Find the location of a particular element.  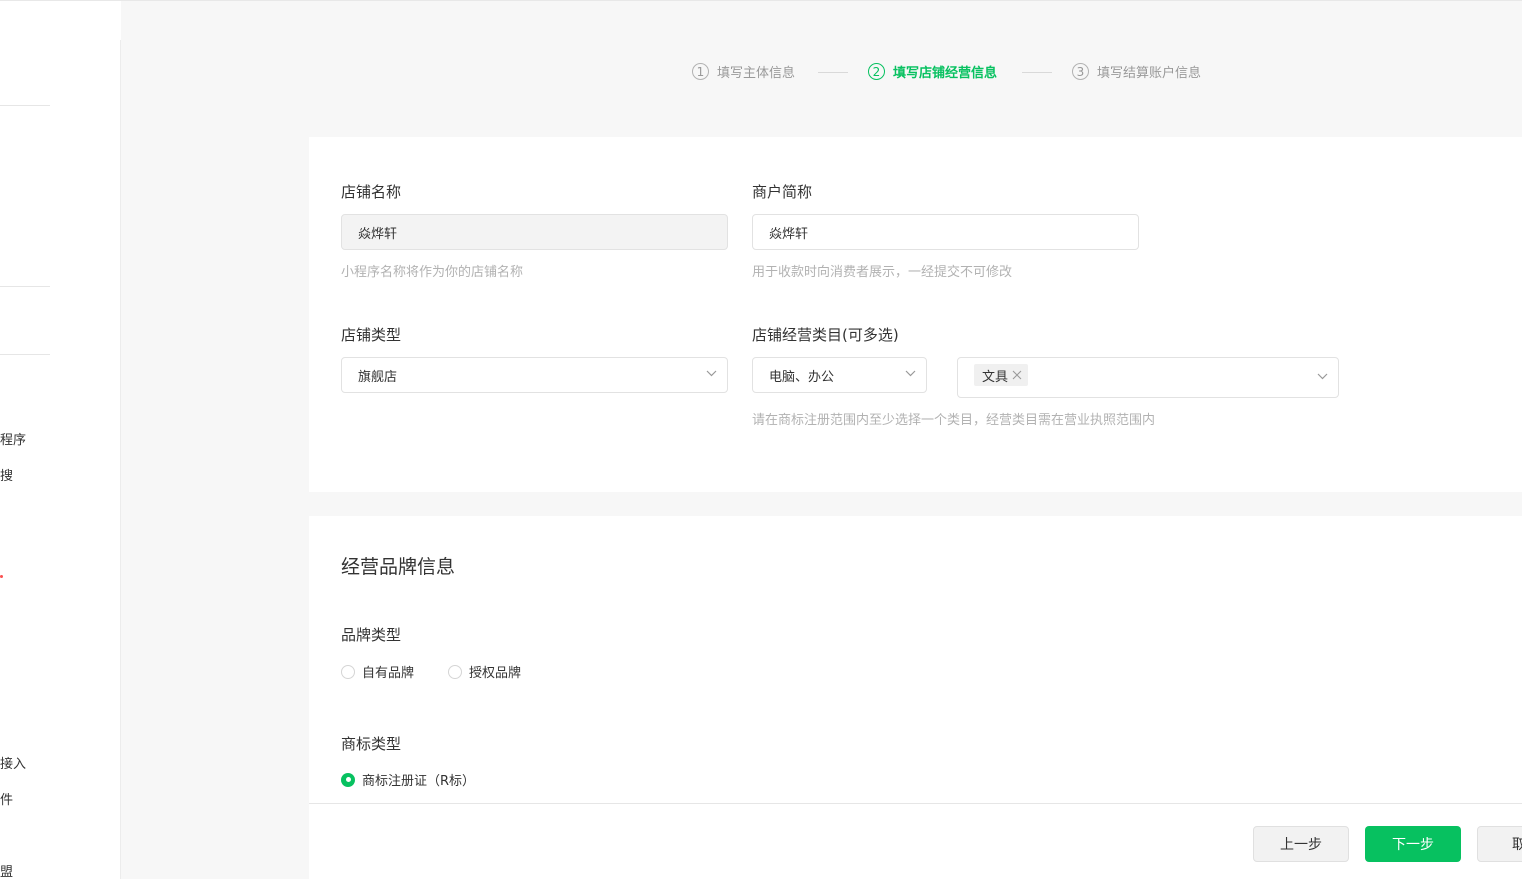

radio-label: 自有品牌 is located at coordinates (388, 673).